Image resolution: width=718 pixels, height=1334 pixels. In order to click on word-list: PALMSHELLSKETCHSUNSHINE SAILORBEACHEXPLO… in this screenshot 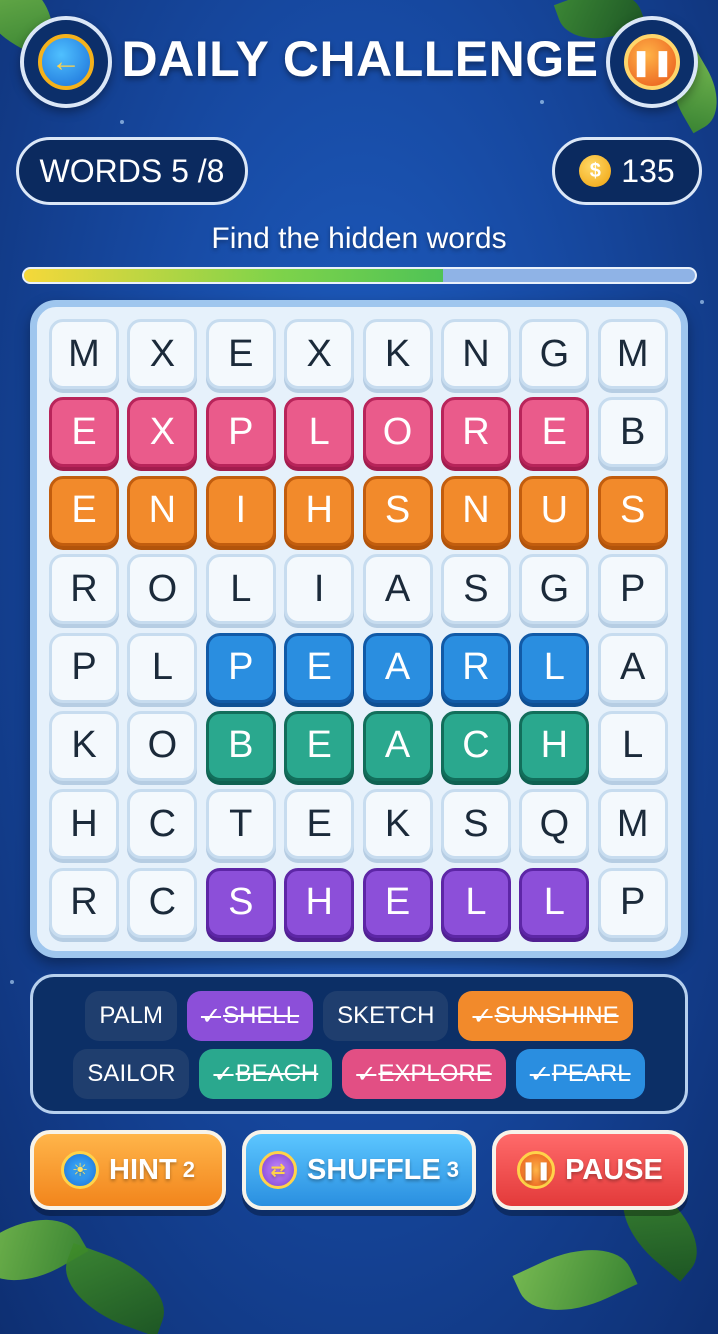, I will do `click(359, 1044)`.